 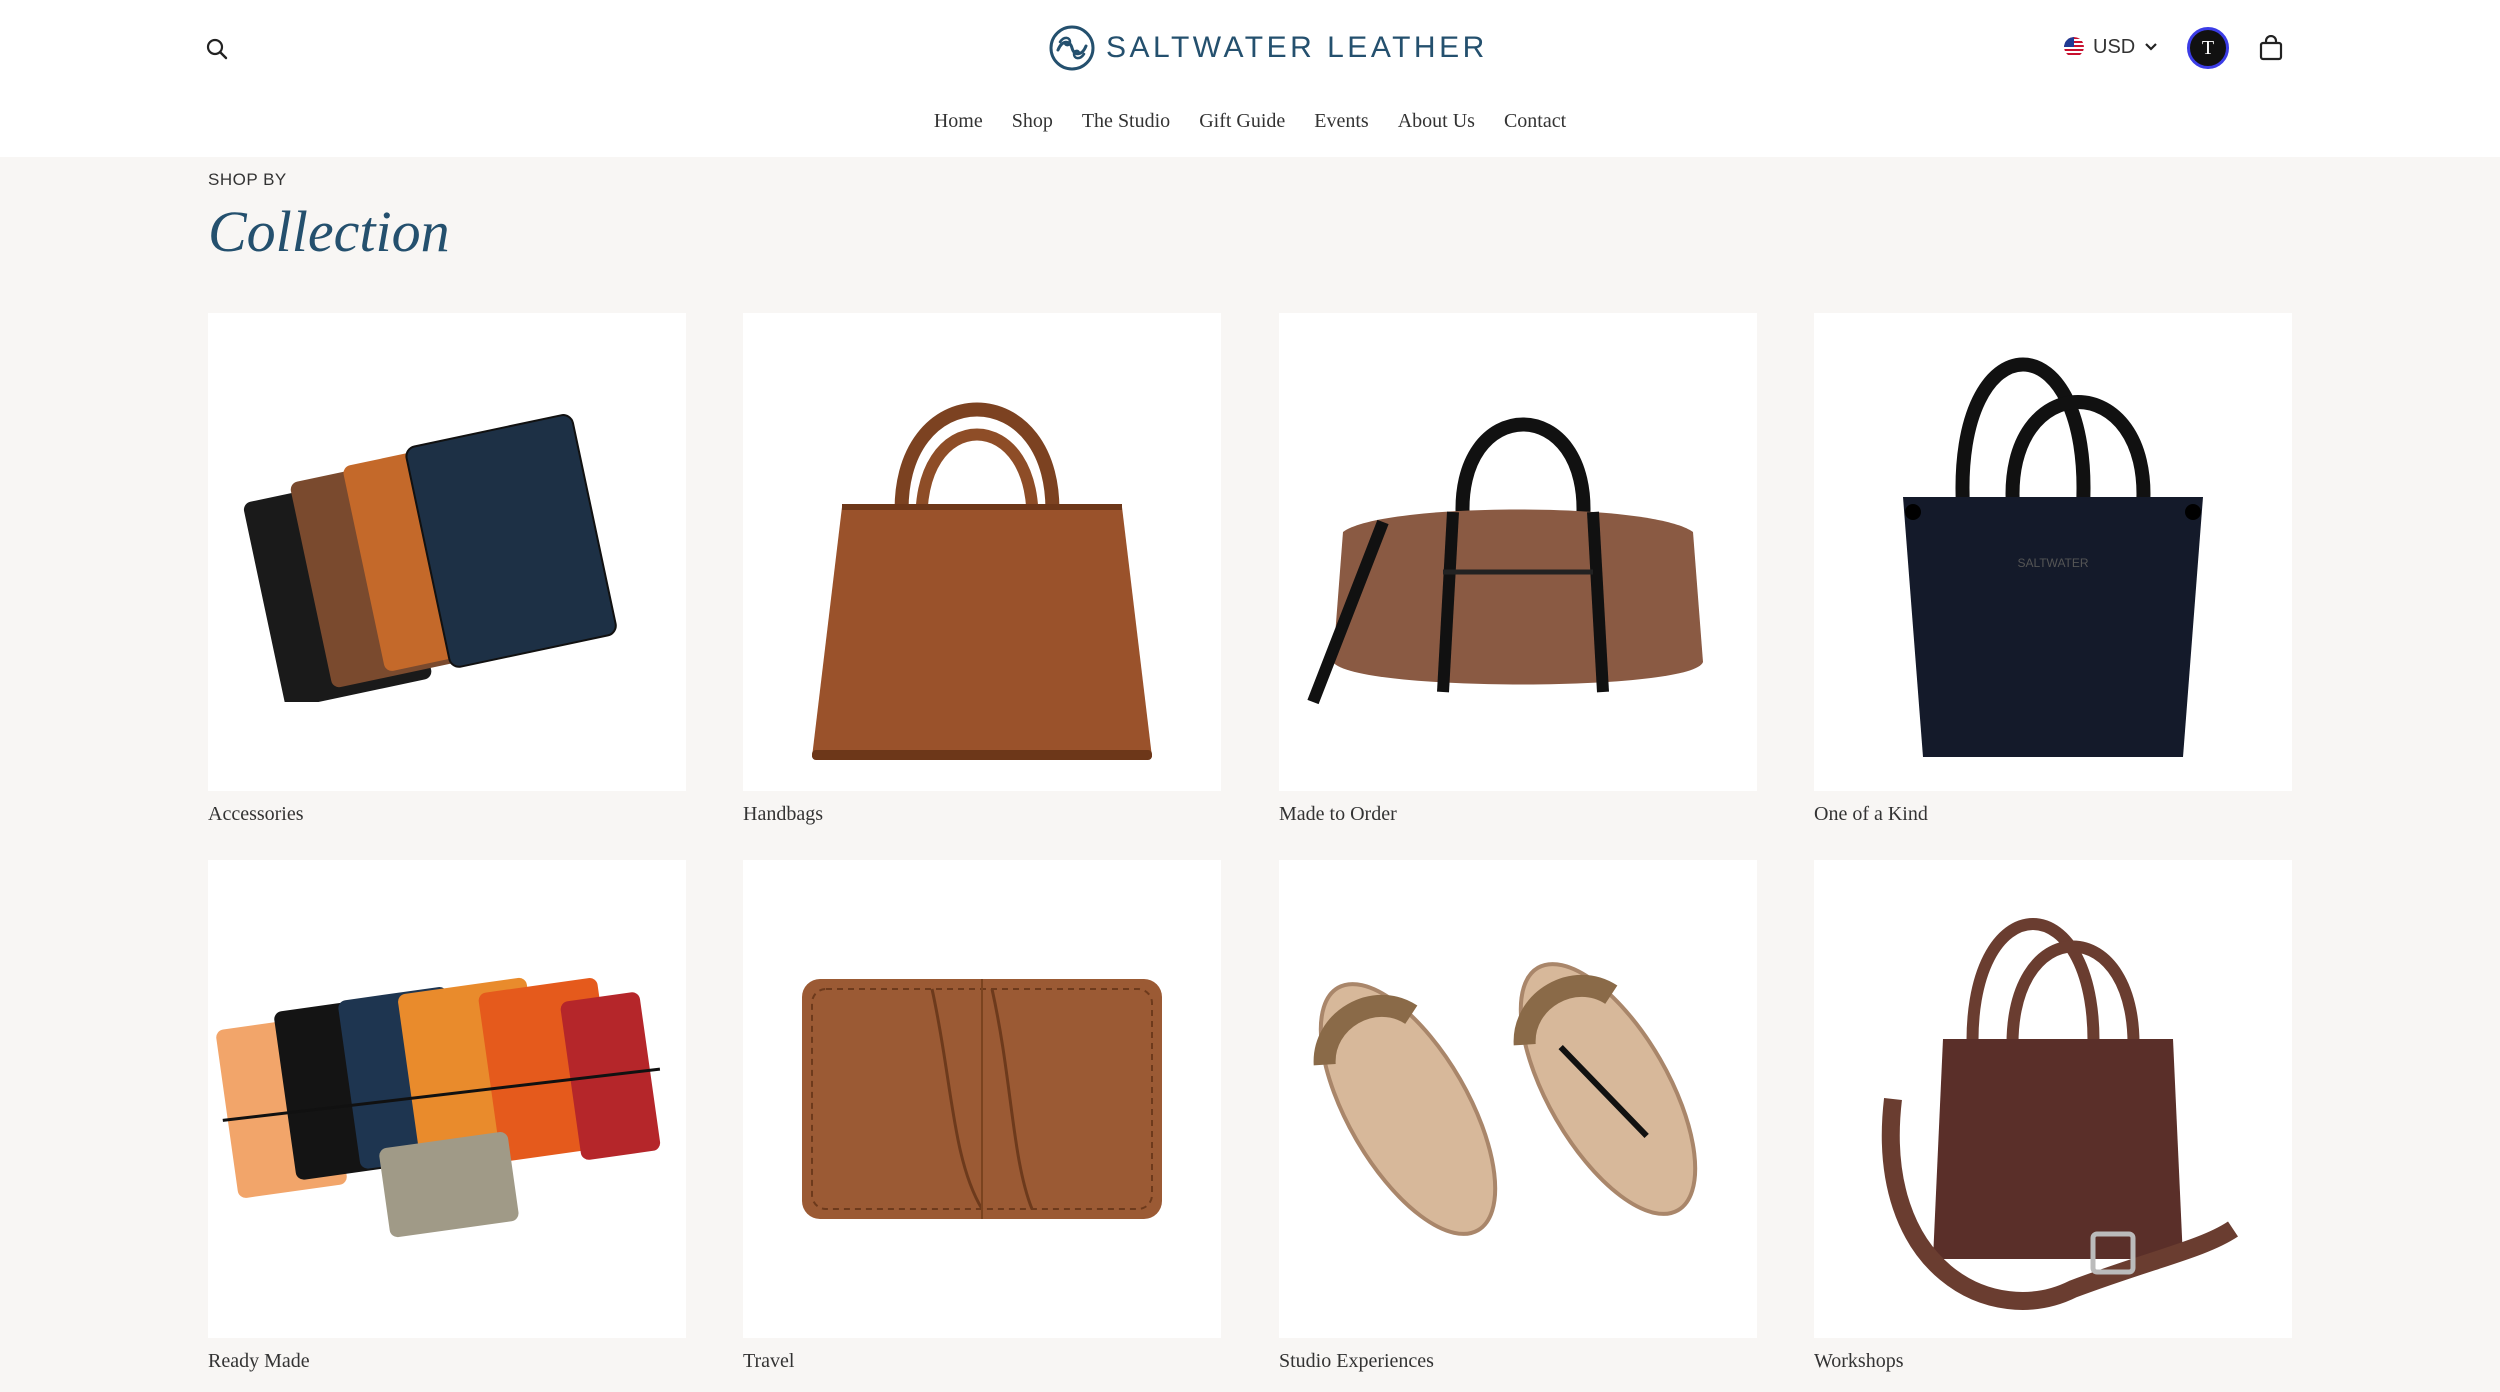 What do you see at coordinates (1518, 552) in the screenshot?
I see `duffel-bag-image` at bounding box center [1518, 552].